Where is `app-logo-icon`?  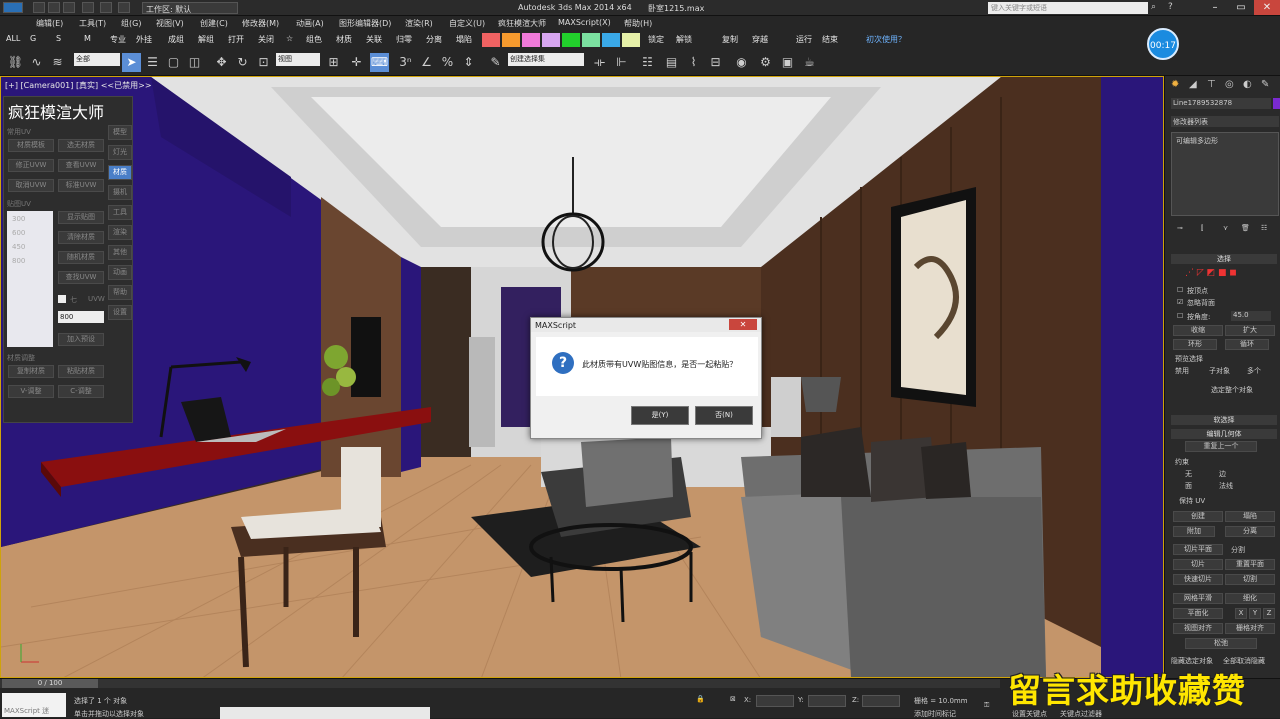
app-logo-icon is located at coordinates (13, 7).